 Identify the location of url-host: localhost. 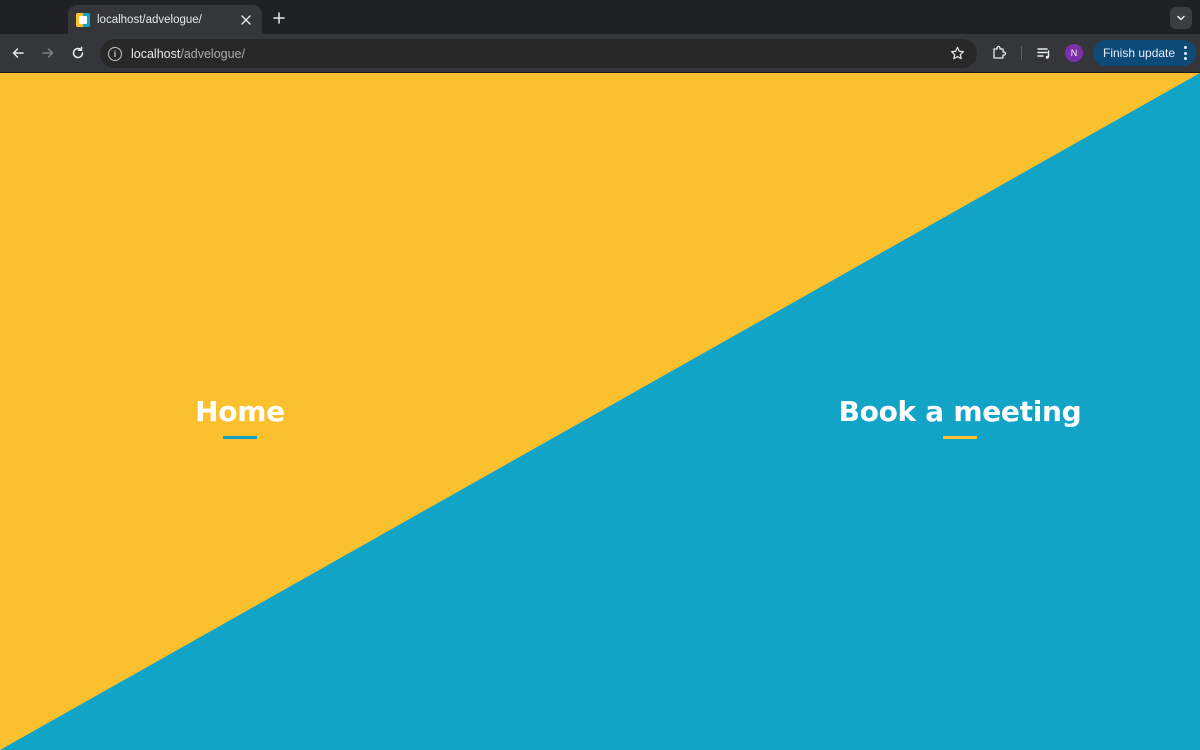
(156, 53).